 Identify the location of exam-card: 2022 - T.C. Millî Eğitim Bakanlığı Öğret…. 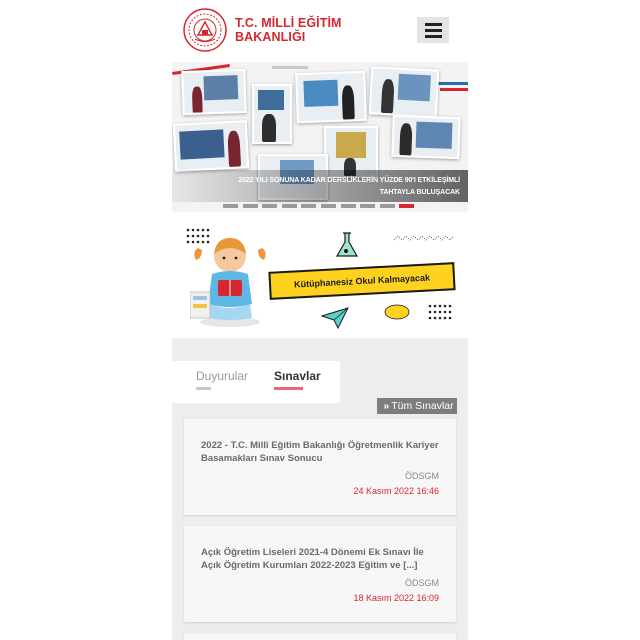
(320, 467).